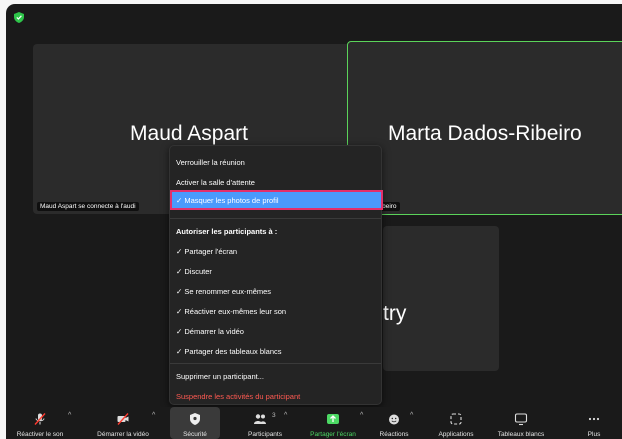 This screenshot has width=622, height=439. What do you see at coordinates (265, 434) in the screenshot?
I see `participants-label: Participants` at bounding box center [265, 434].